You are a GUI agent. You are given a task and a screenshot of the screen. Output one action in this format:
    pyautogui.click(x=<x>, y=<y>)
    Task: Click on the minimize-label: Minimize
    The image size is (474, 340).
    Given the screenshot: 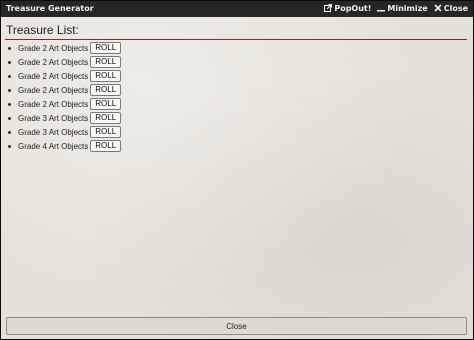 What is the action you would take?
    pyautogui.click(x=407, y=8)
    